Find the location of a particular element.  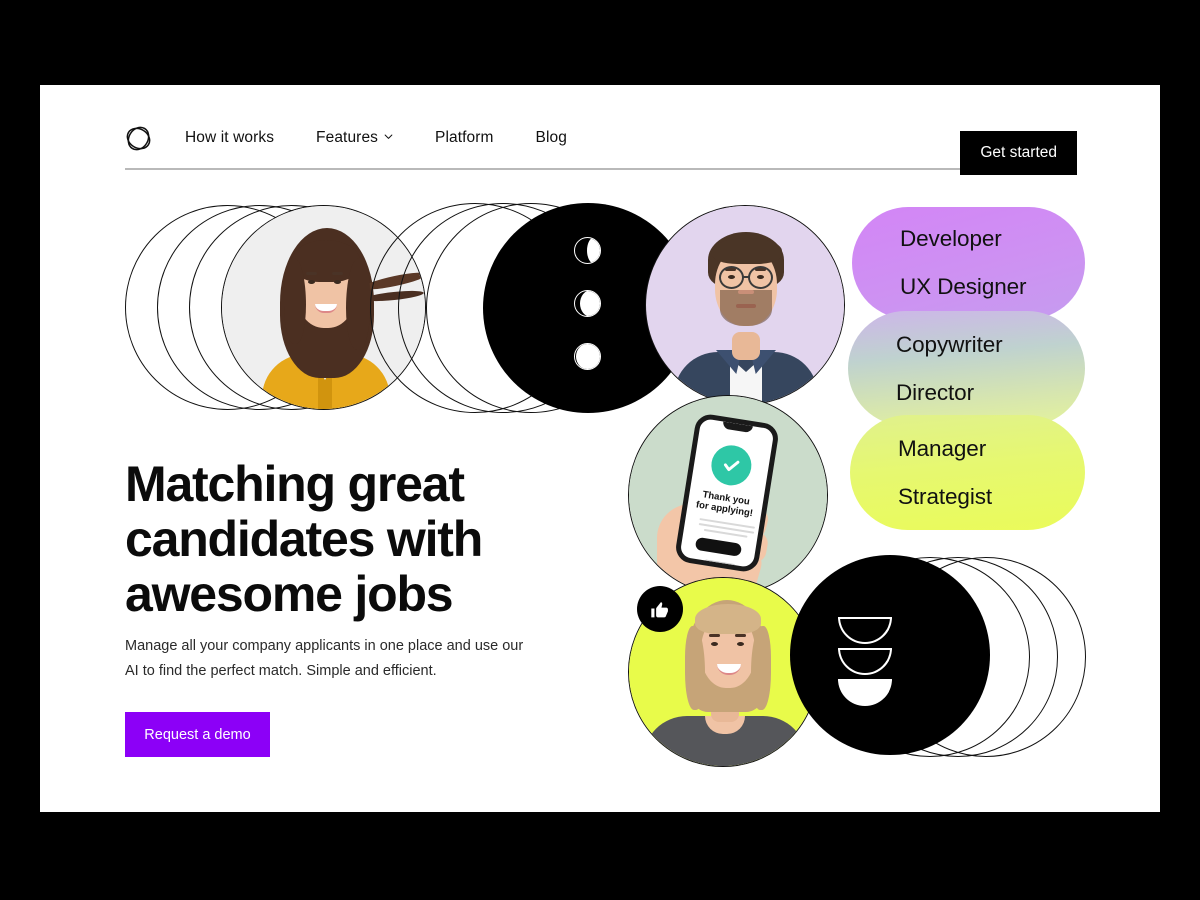

role-pill-purple: Developer UX Designer is located at coordinates (968, 263).